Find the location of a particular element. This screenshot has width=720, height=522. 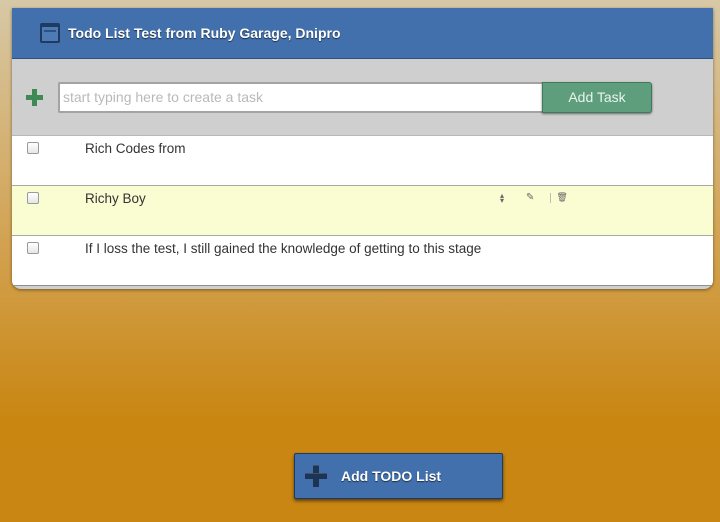

calendar-icon is located at coordinates (50, 33).